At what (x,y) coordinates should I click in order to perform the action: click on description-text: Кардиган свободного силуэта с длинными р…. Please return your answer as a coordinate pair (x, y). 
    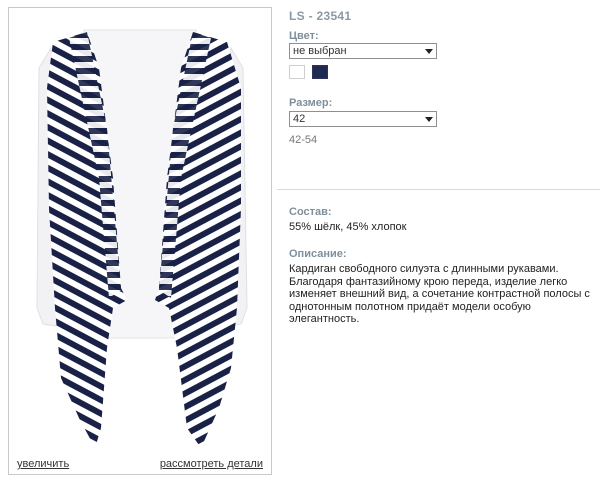
    Looking at the image, I should click on (441, 294).